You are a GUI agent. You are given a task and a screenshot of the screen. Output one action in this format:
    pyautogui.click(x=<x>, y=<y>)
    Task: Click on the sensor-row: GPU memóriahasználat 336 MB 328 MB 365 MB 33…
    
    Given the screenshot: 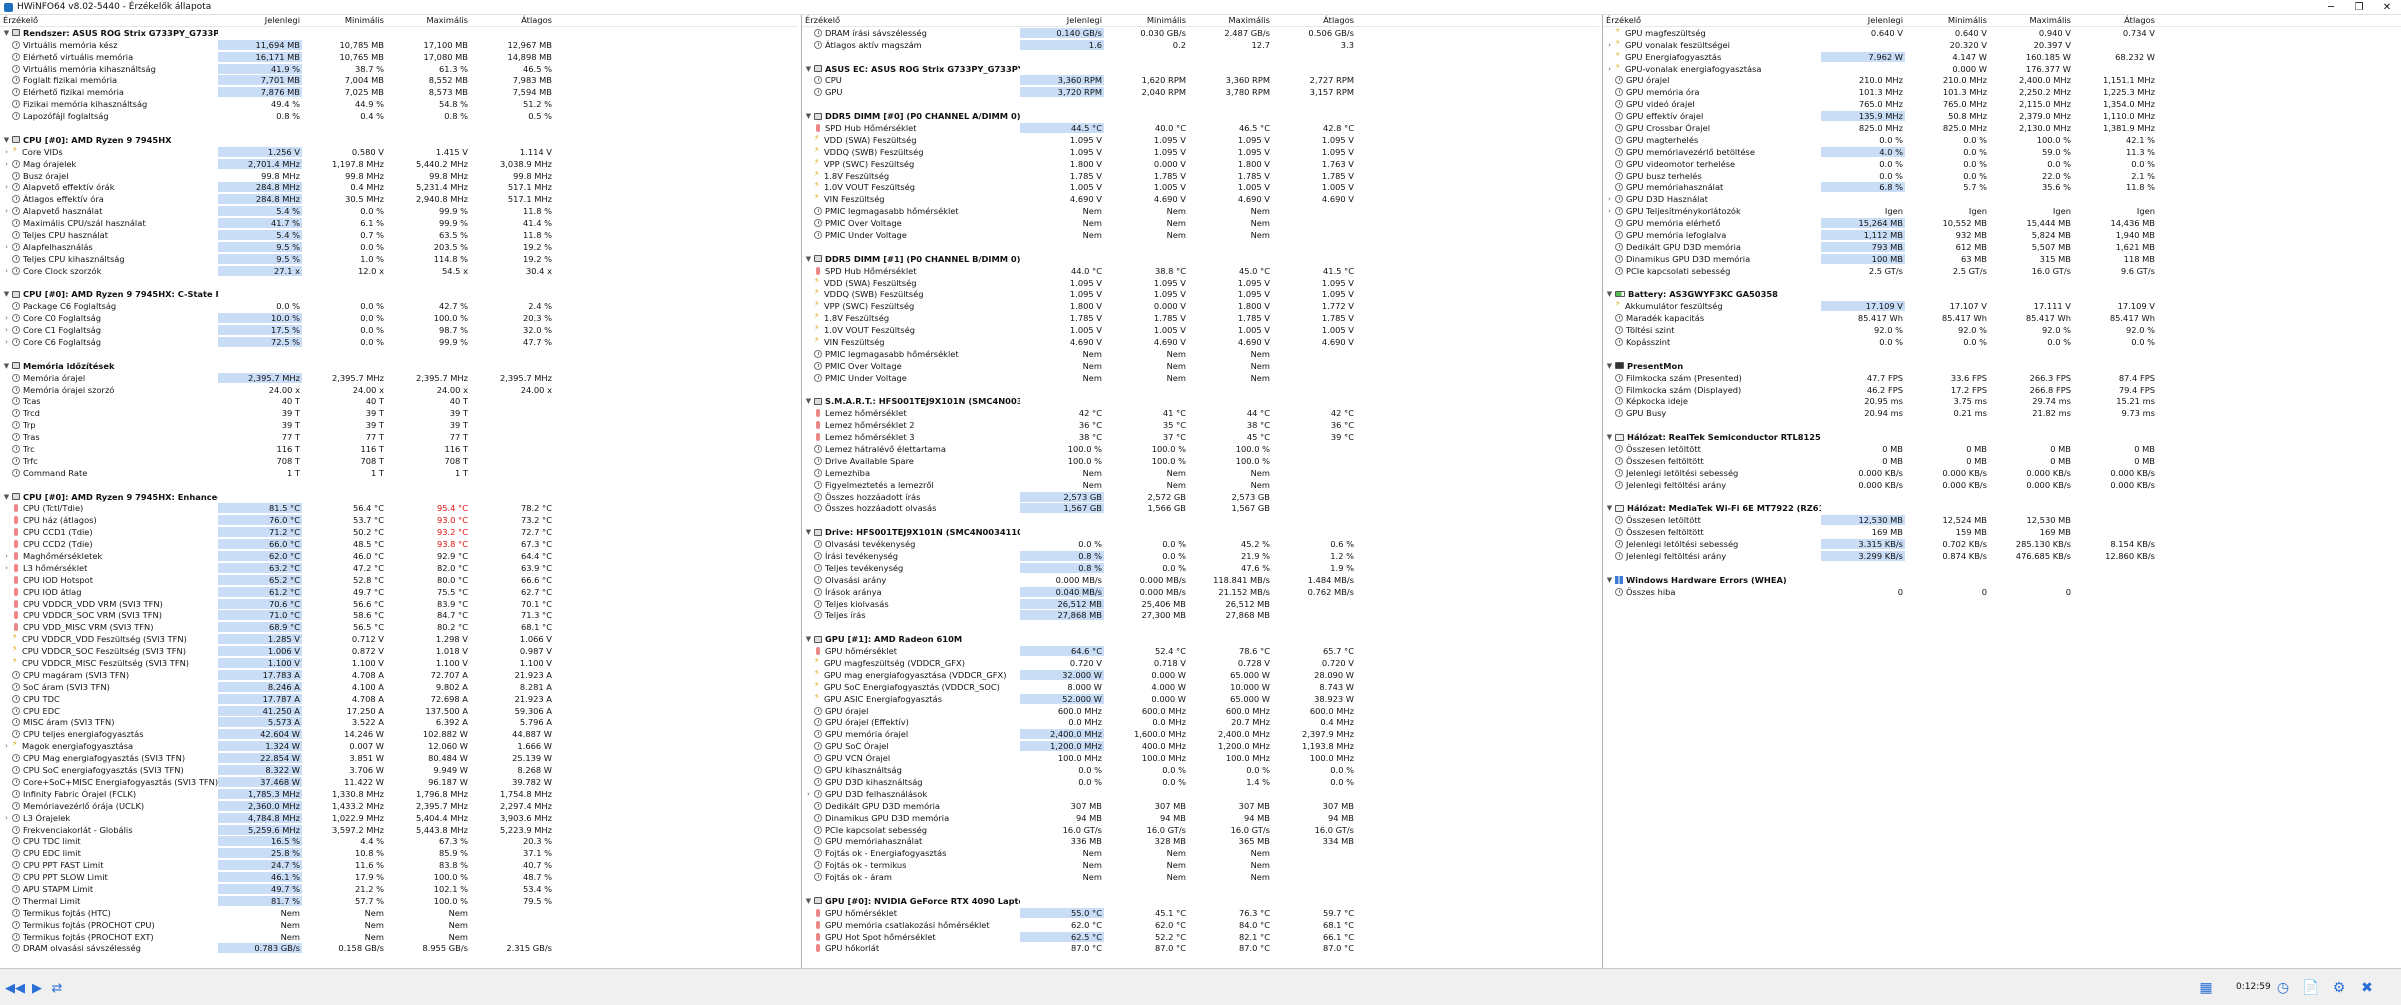 What is the action you would take?
    pyautogui.click(x=1200, y=841)
    